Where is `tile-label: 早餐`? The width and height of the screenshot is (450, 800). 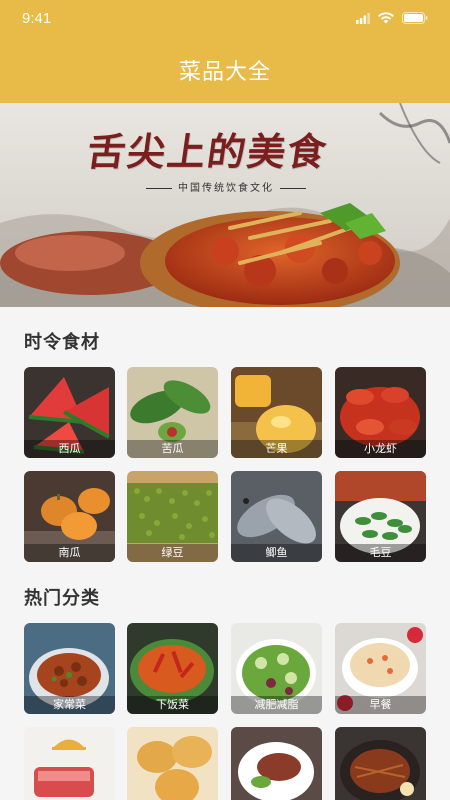
tile-label: 早餐 is located at coordinates (380, 705).